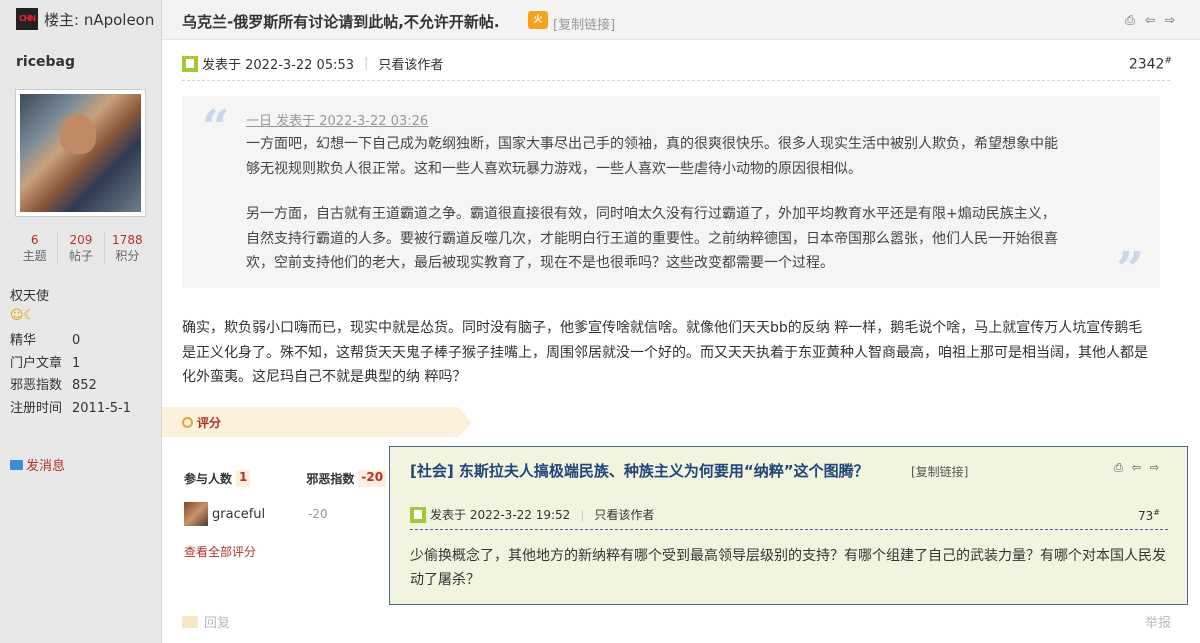 The image size is (1200, 643). Describe the element at coordinates (70, 386) in the screenshot. I see `info-row: 邪恶指数 852` at that location.